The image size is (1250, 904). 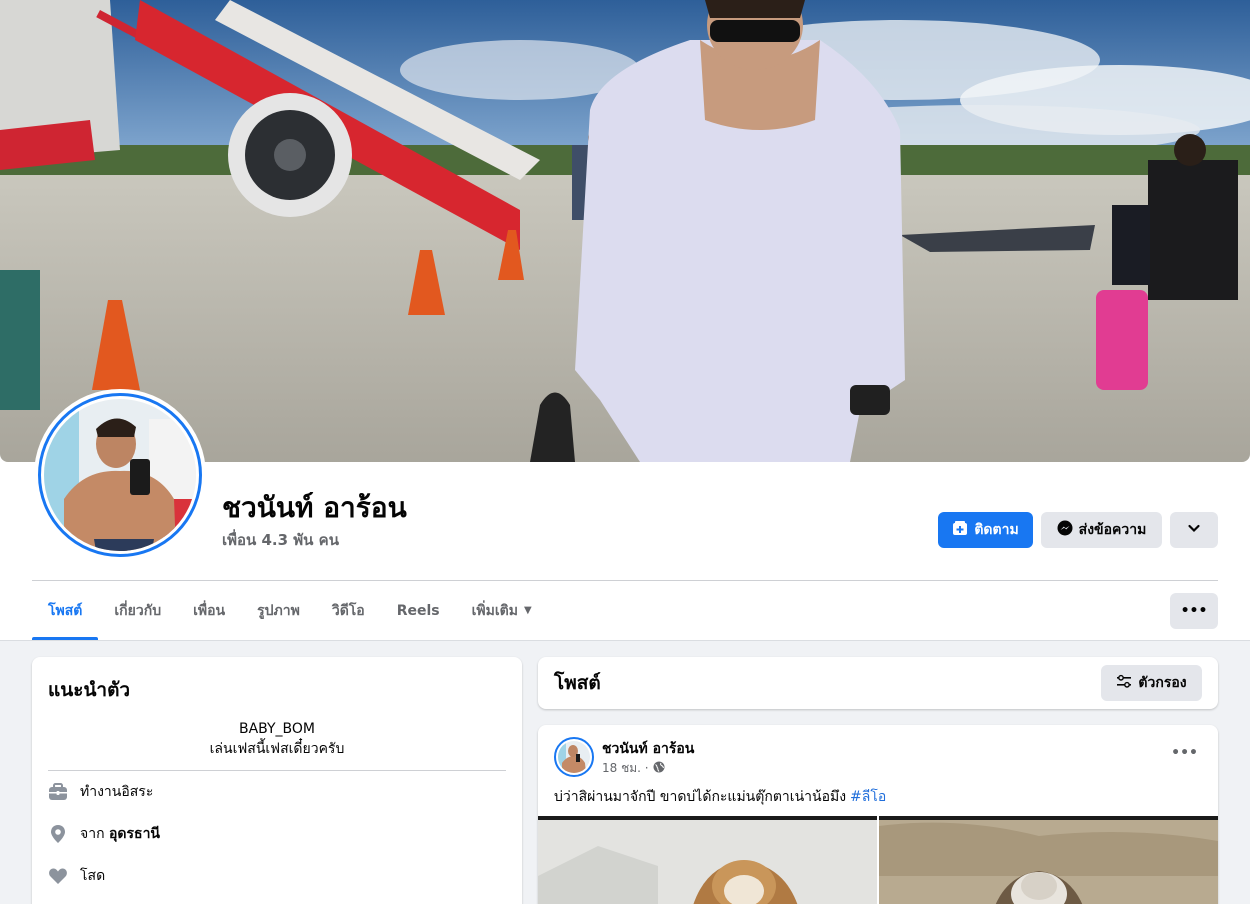 I want to click on intro-bio: BABY_BOM เล่นเฟสนี้เฟสเดี๋ยวครับ, so click(x=277, y=739).